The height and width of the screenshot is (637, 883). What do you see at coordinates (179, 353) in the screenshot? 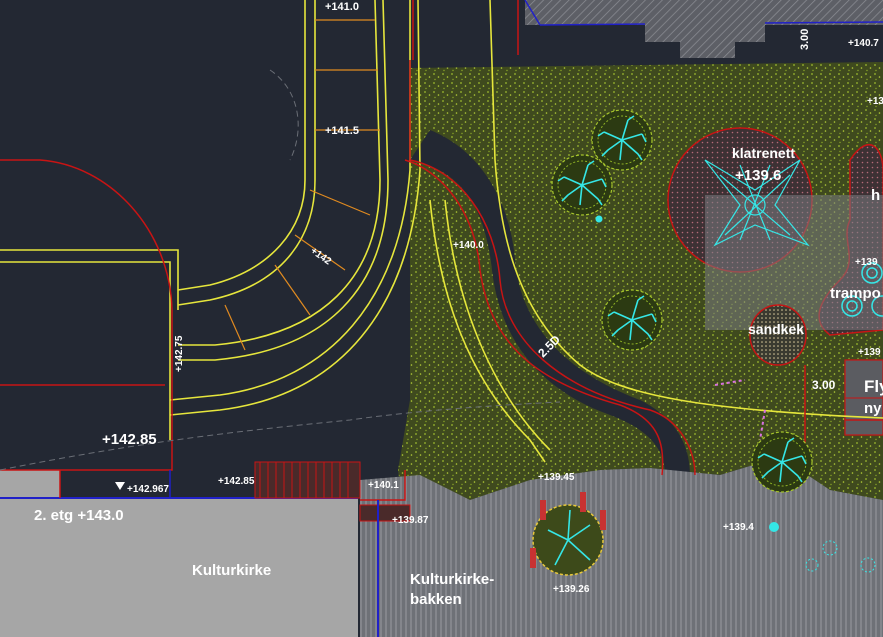
I see `elevation-142-75: +142.75` at bounding box center [179, 353].